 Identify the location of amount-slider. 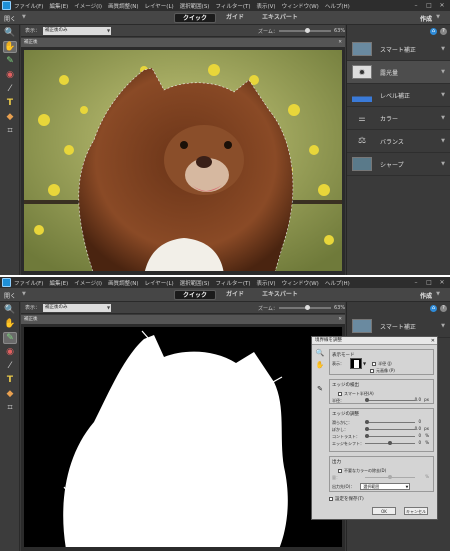
(390, 477).